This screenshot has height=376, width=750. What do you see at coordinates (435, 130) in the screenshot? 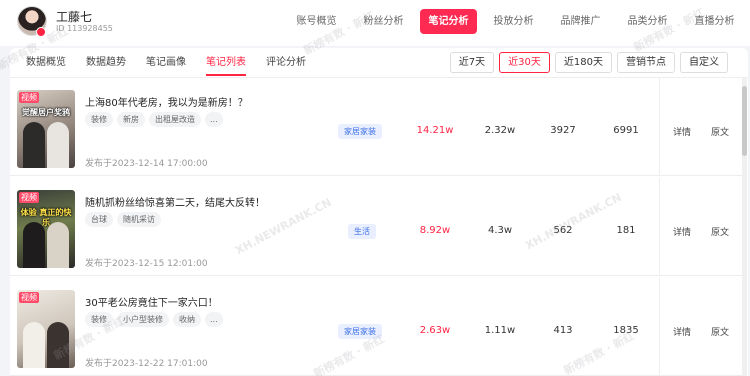
I see `interactions-value: 14.21w` at bounding box center [435, 130].